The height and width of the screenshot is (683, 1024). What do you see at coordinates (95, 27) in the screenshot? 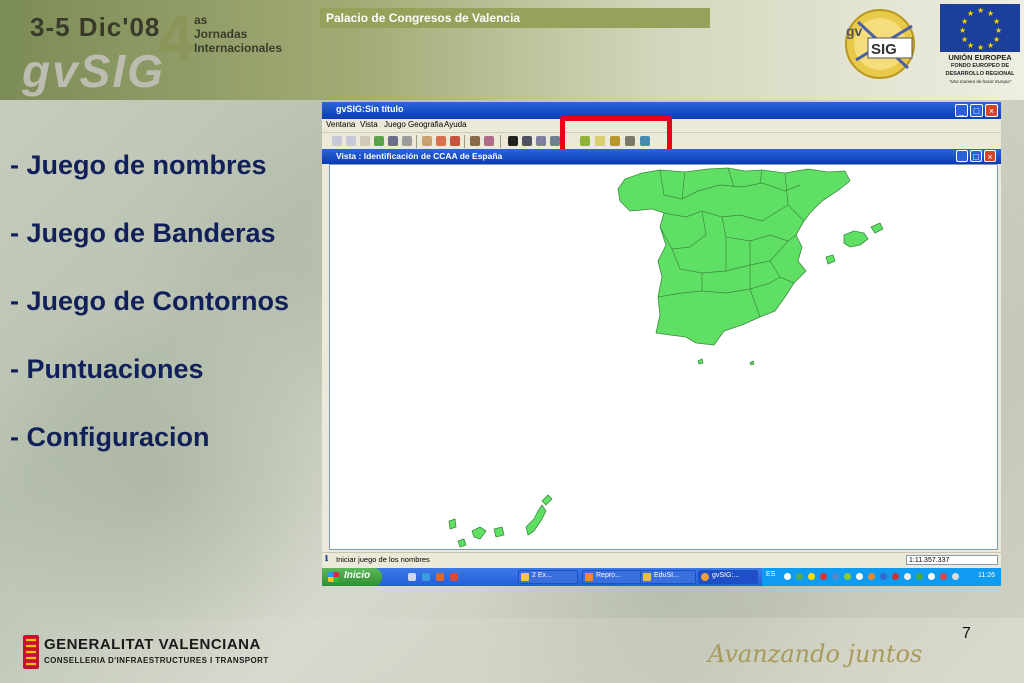
I see `conference-date: 3-5 Dic'08` at bounding box center [95, 27].